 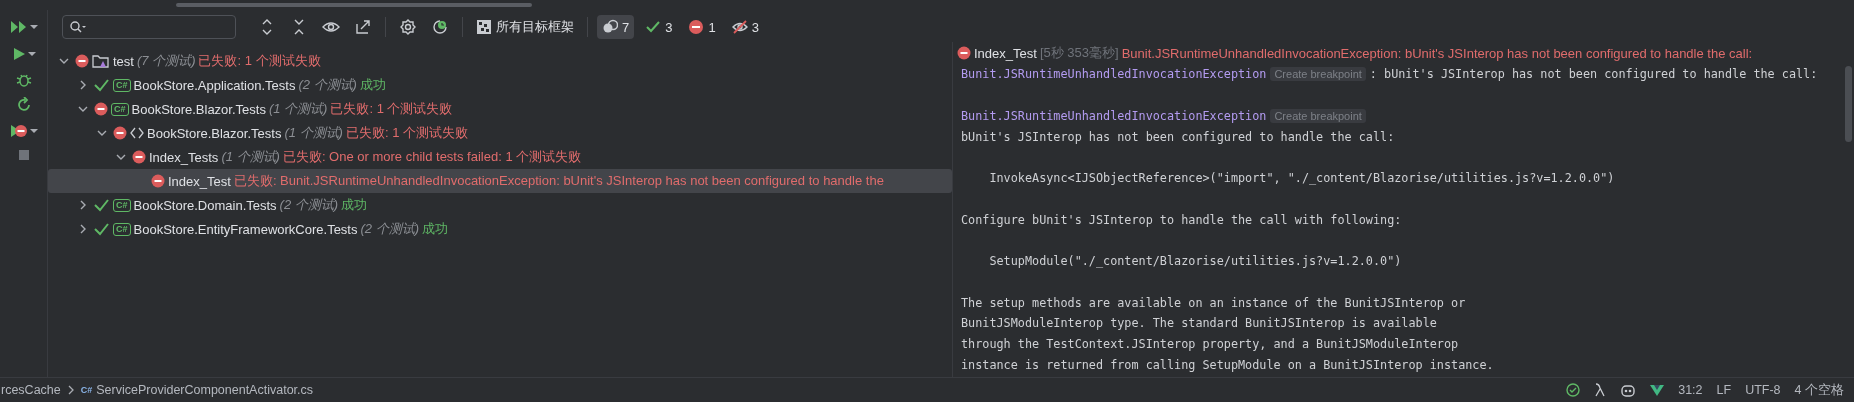 I want to click on cursor-position: 31:2, so click(x=1690, y=390).